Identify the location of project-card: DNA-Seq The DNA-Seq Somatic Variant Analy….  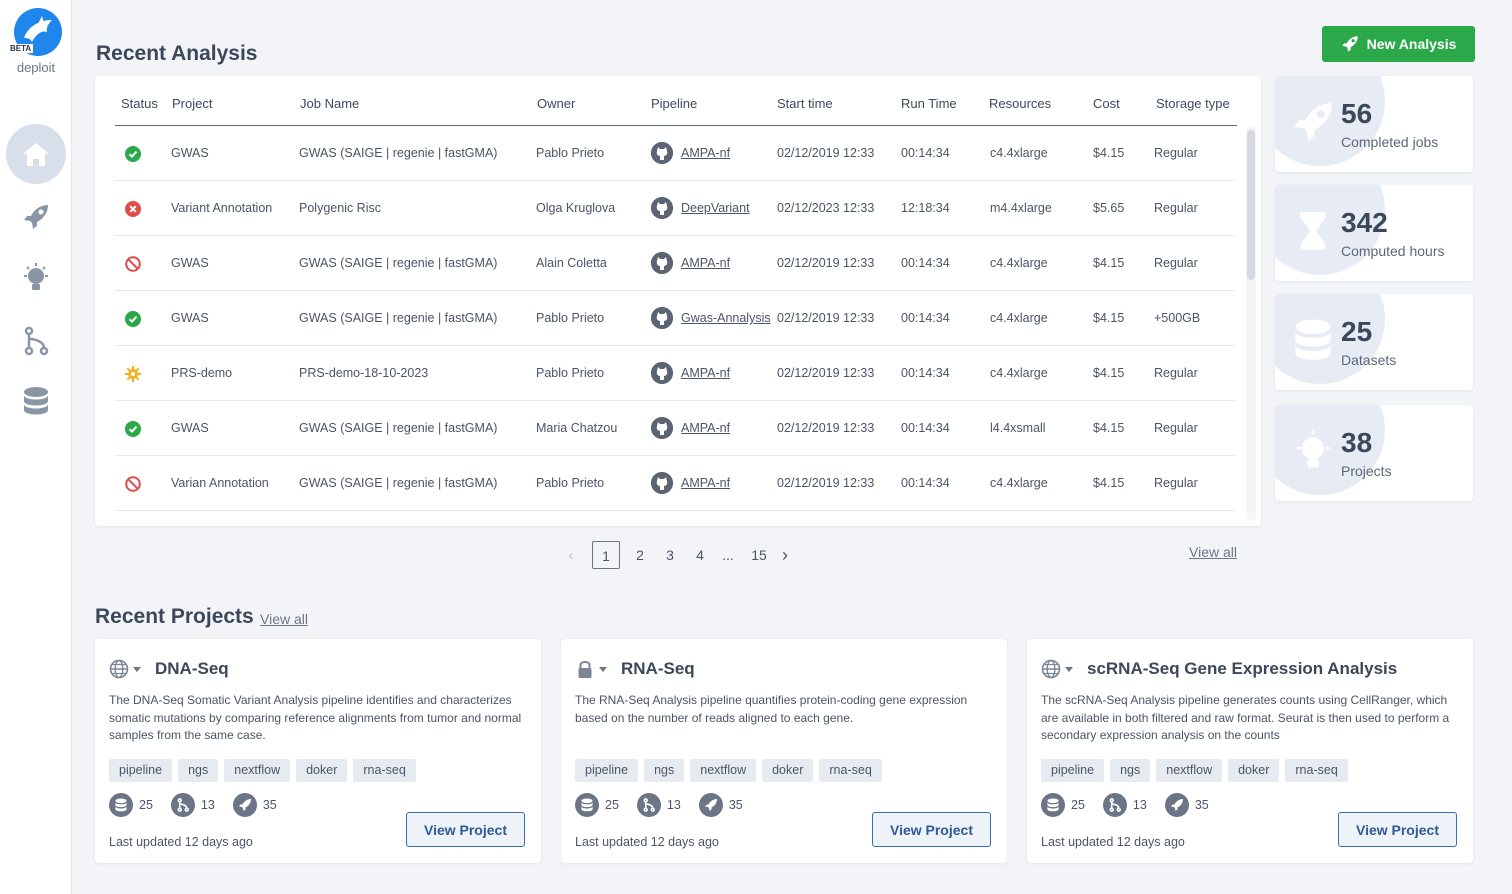
(318, 751).